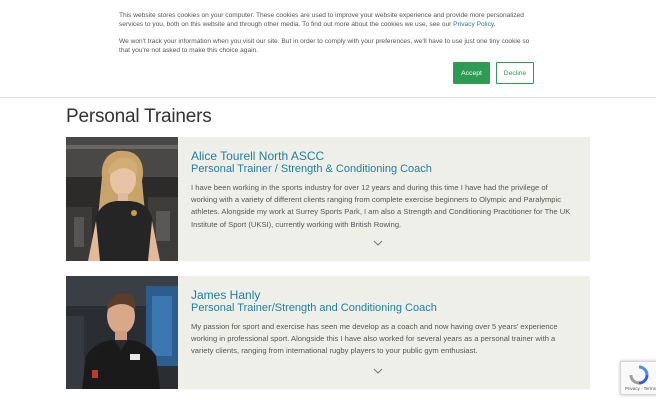 Image resolution: width=656 pixels, height=400 pixels. What do you see at coordinates (494, 25) in the screenshot?
I see `cookie-paragraph-1-end: .` at bounding box center [494, 25].